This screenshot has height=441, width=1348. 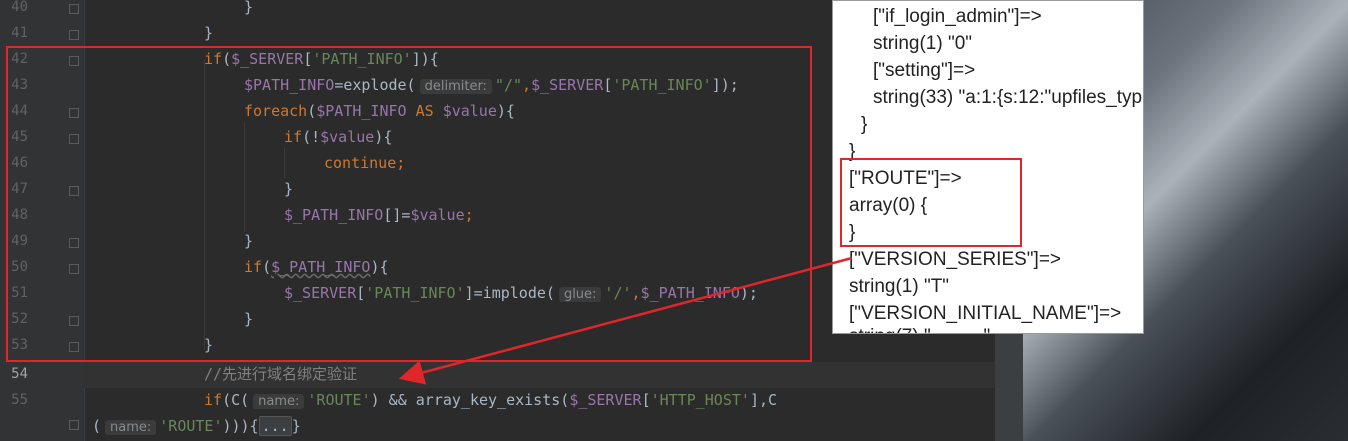 I want to click on annotation-arrow, so click(x=625, y=320).